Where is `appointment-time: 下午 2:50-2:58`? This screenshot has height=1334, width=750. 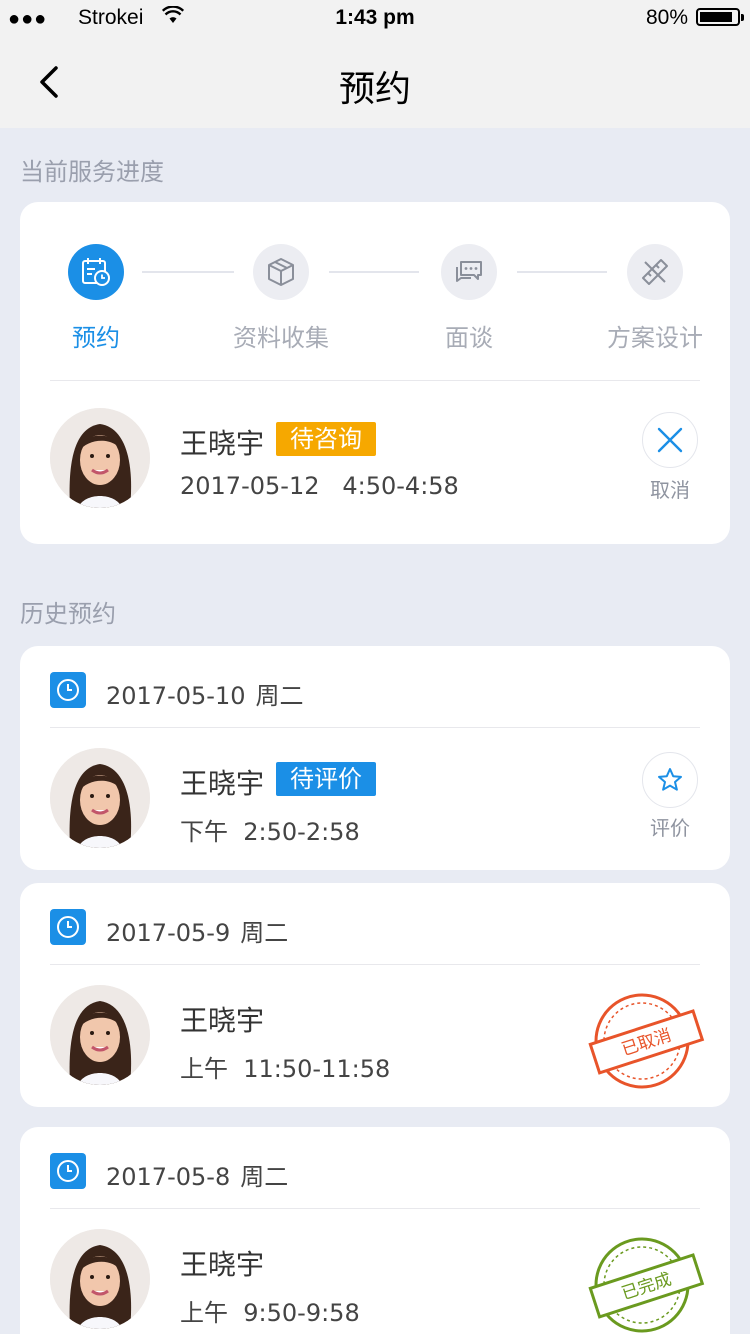
appointment-time: 下午 2:50-2:58 is located at coordinates (270, 829).